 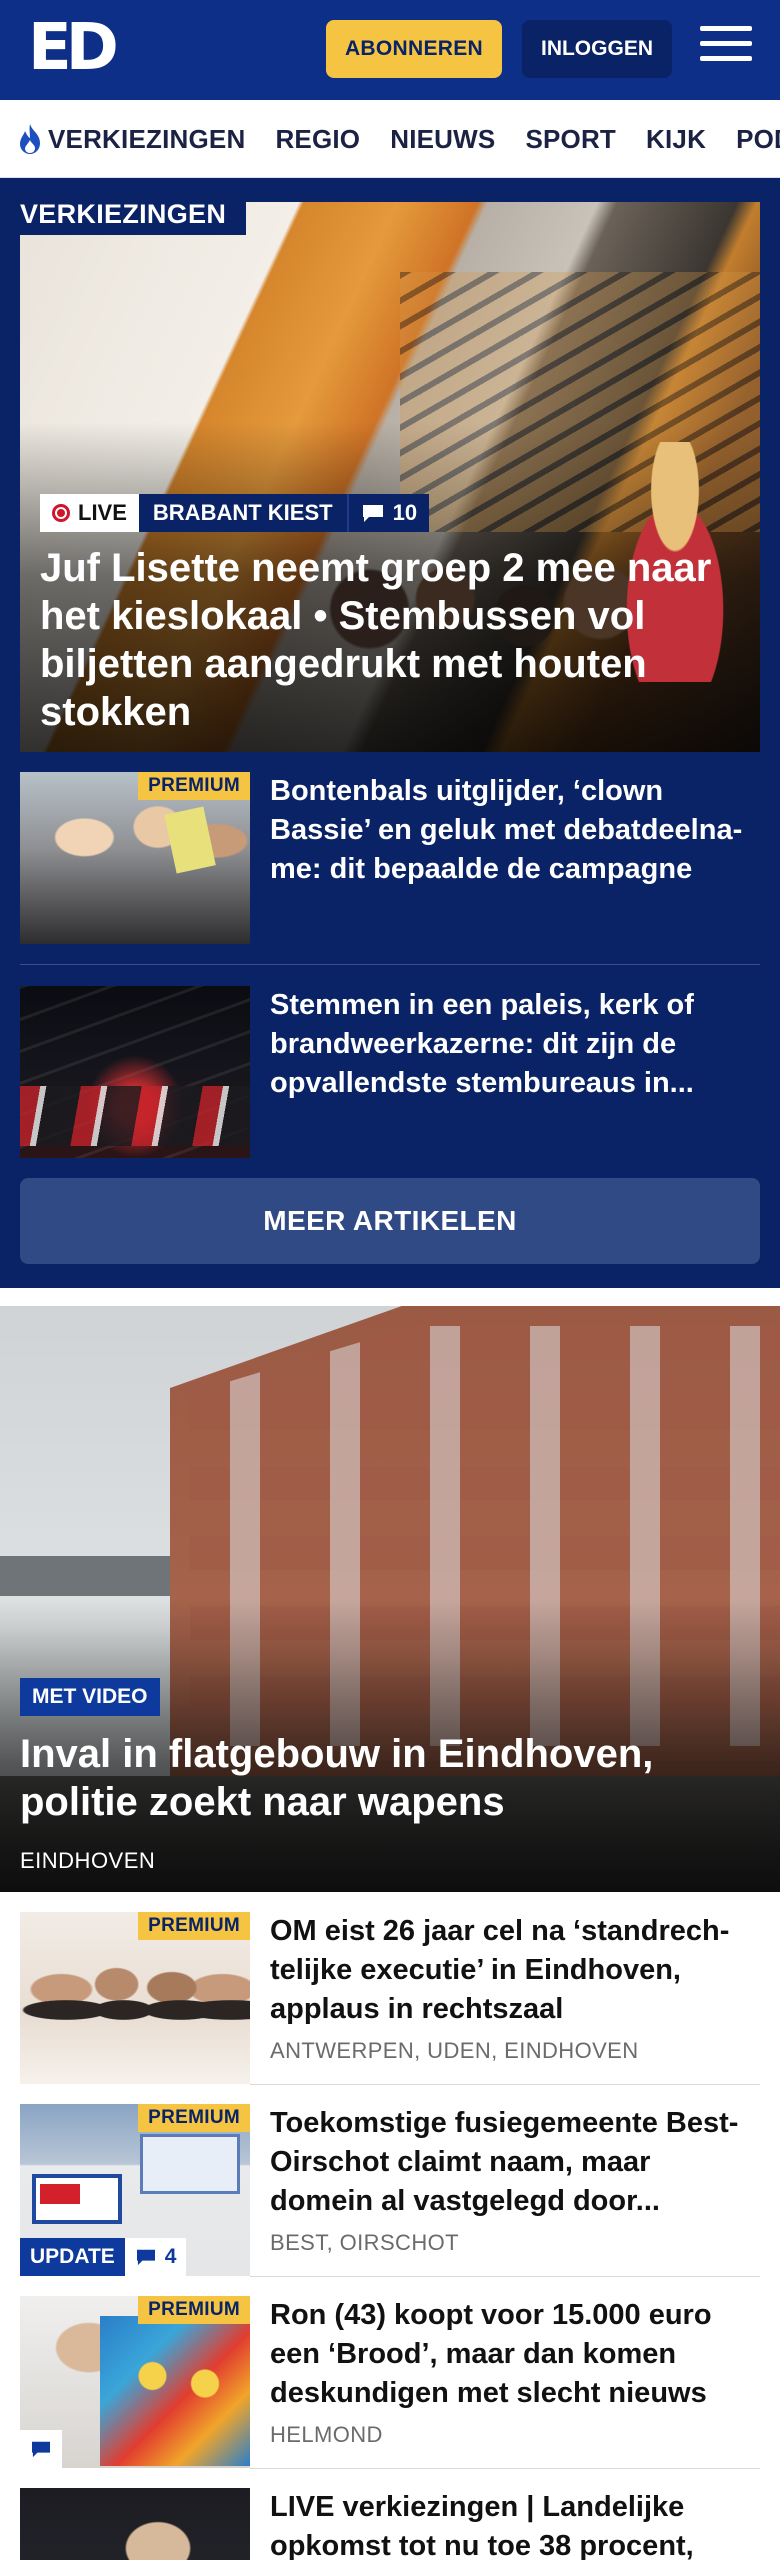 What do you see at coordinates (135, 2190) in the screenshot?
I see `story-thumbnail: PREMIUM UPDATE 4` at bounding box center [135, 2190].